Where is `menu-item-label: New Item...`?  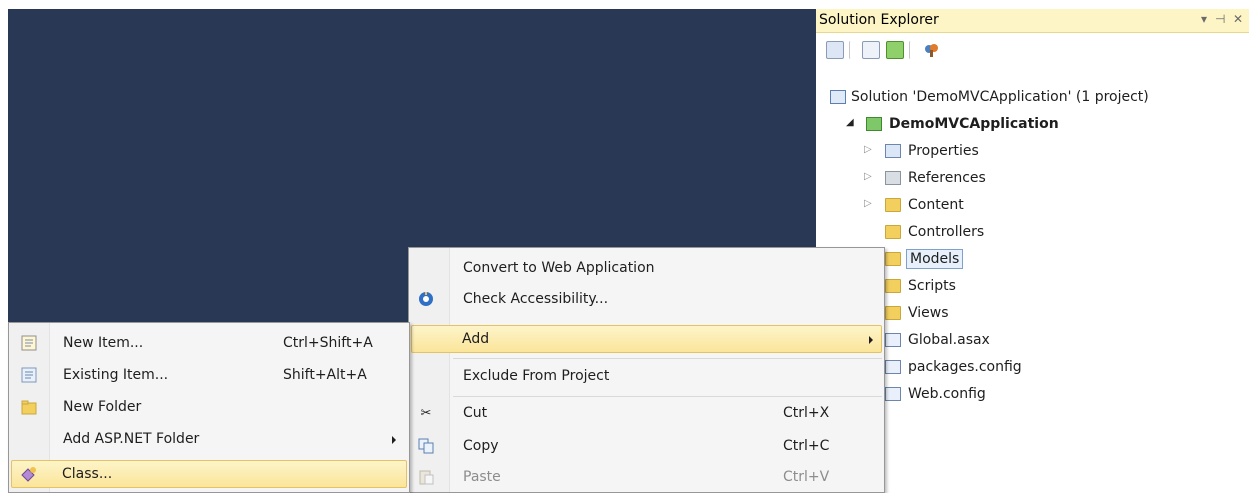
menu-item-label: New Item... is located at coordinates (103, 343).